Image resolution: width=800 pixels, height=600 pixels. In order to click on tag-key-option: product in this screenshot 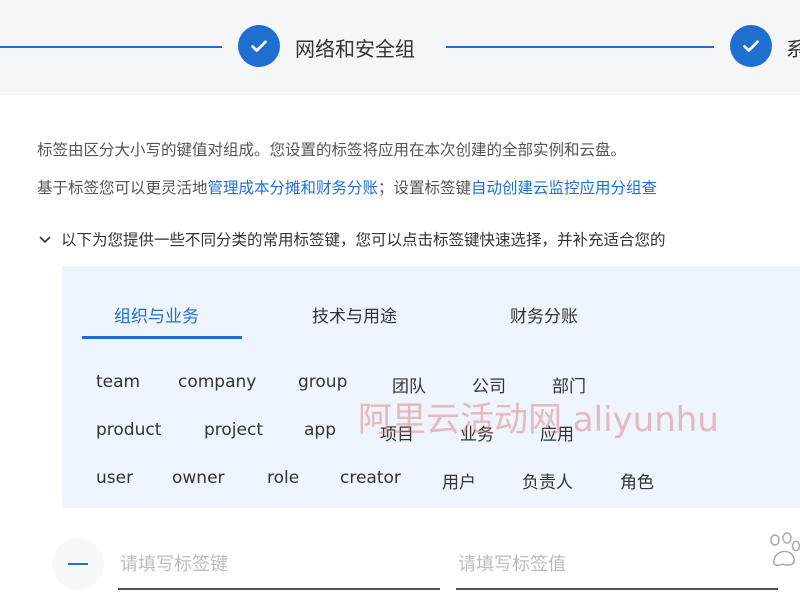, I will do `click(128, 430)`.